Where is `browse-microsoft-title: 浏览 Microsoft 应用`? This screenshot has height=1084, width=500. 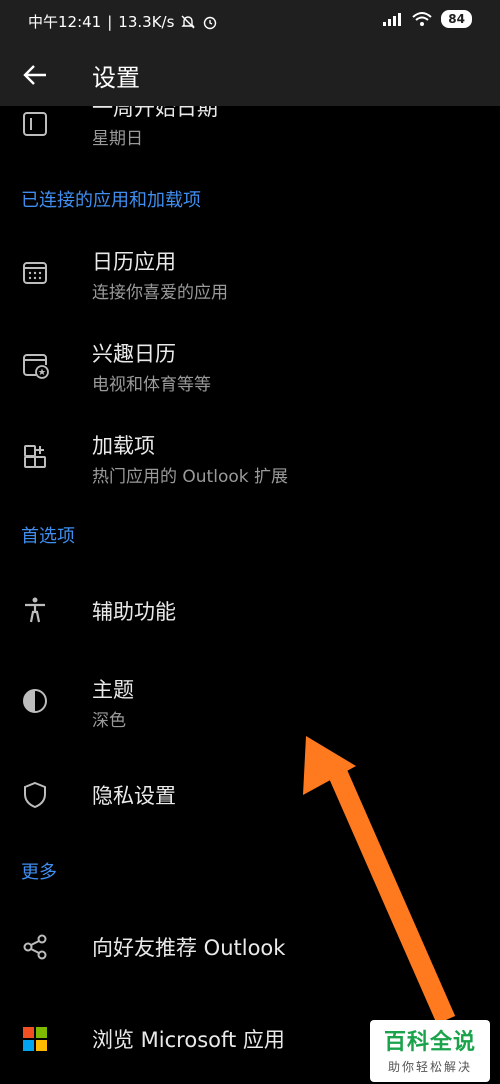 browse-microsoft-title: 浏览 Microsoft 应用 is located at coordinates (188, 1040).